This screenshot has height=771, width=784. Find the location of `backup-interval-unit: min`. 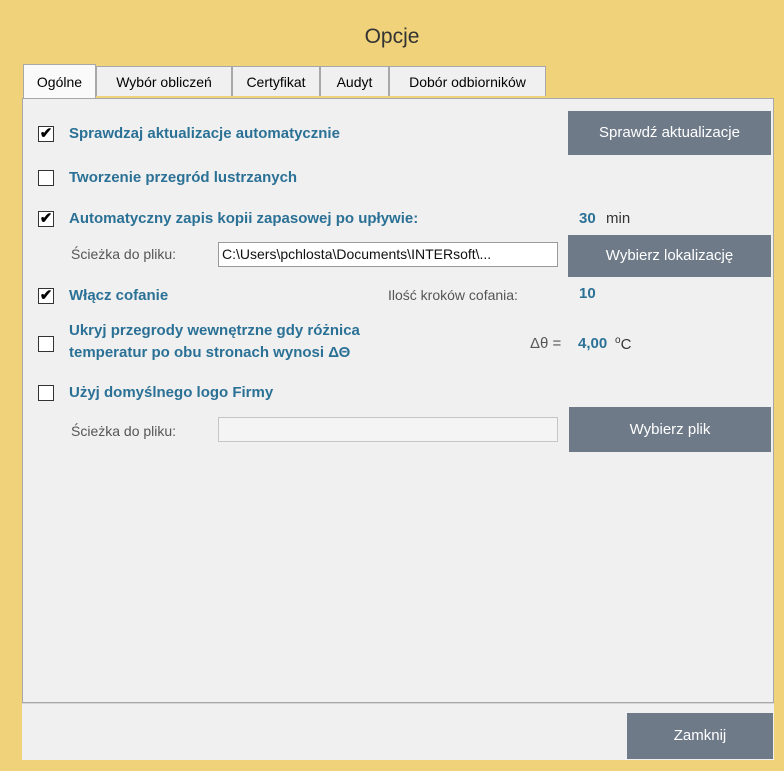

backup-interval-unit: min is located at coordinates (618, 218).